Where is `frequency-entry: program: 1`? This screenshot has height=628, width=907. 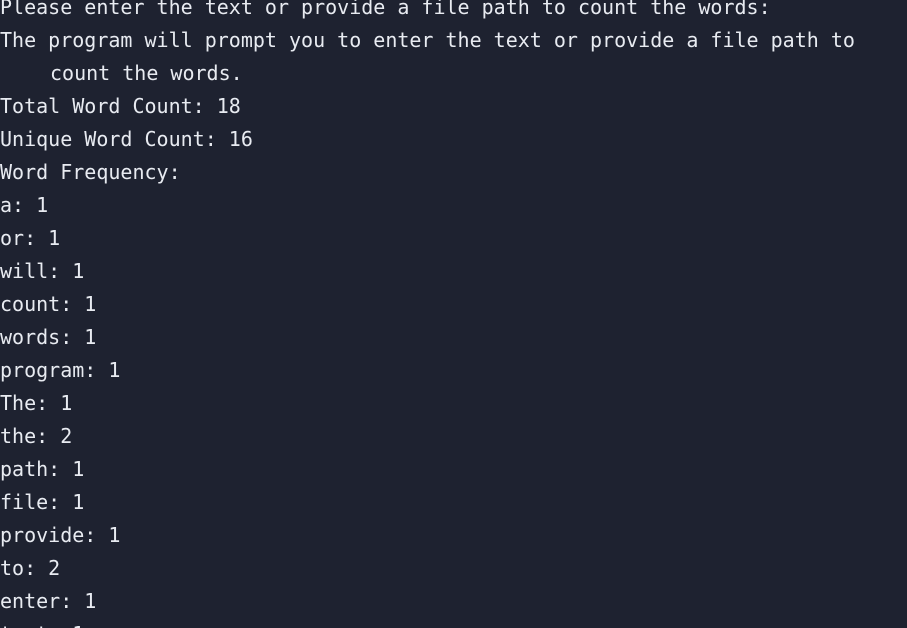 frequency-entry: program: 1 is located at coordinates (60, 370).